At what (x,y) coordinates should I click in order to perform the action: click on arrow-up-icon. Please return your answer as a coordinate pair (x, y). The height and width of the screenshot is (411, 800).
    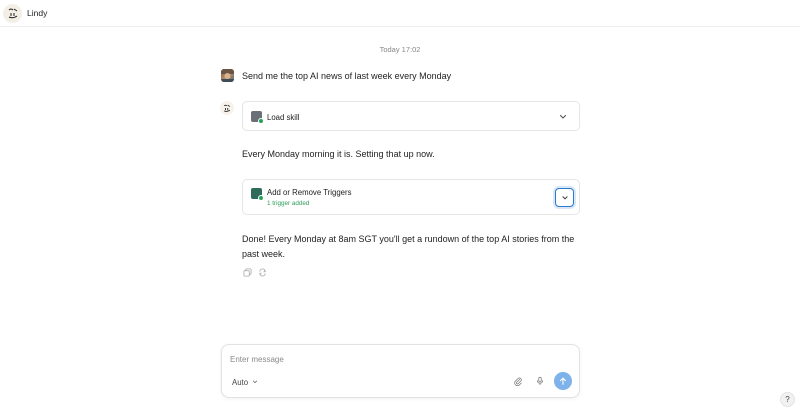
    Looking at the image, I should click on (563, 381).